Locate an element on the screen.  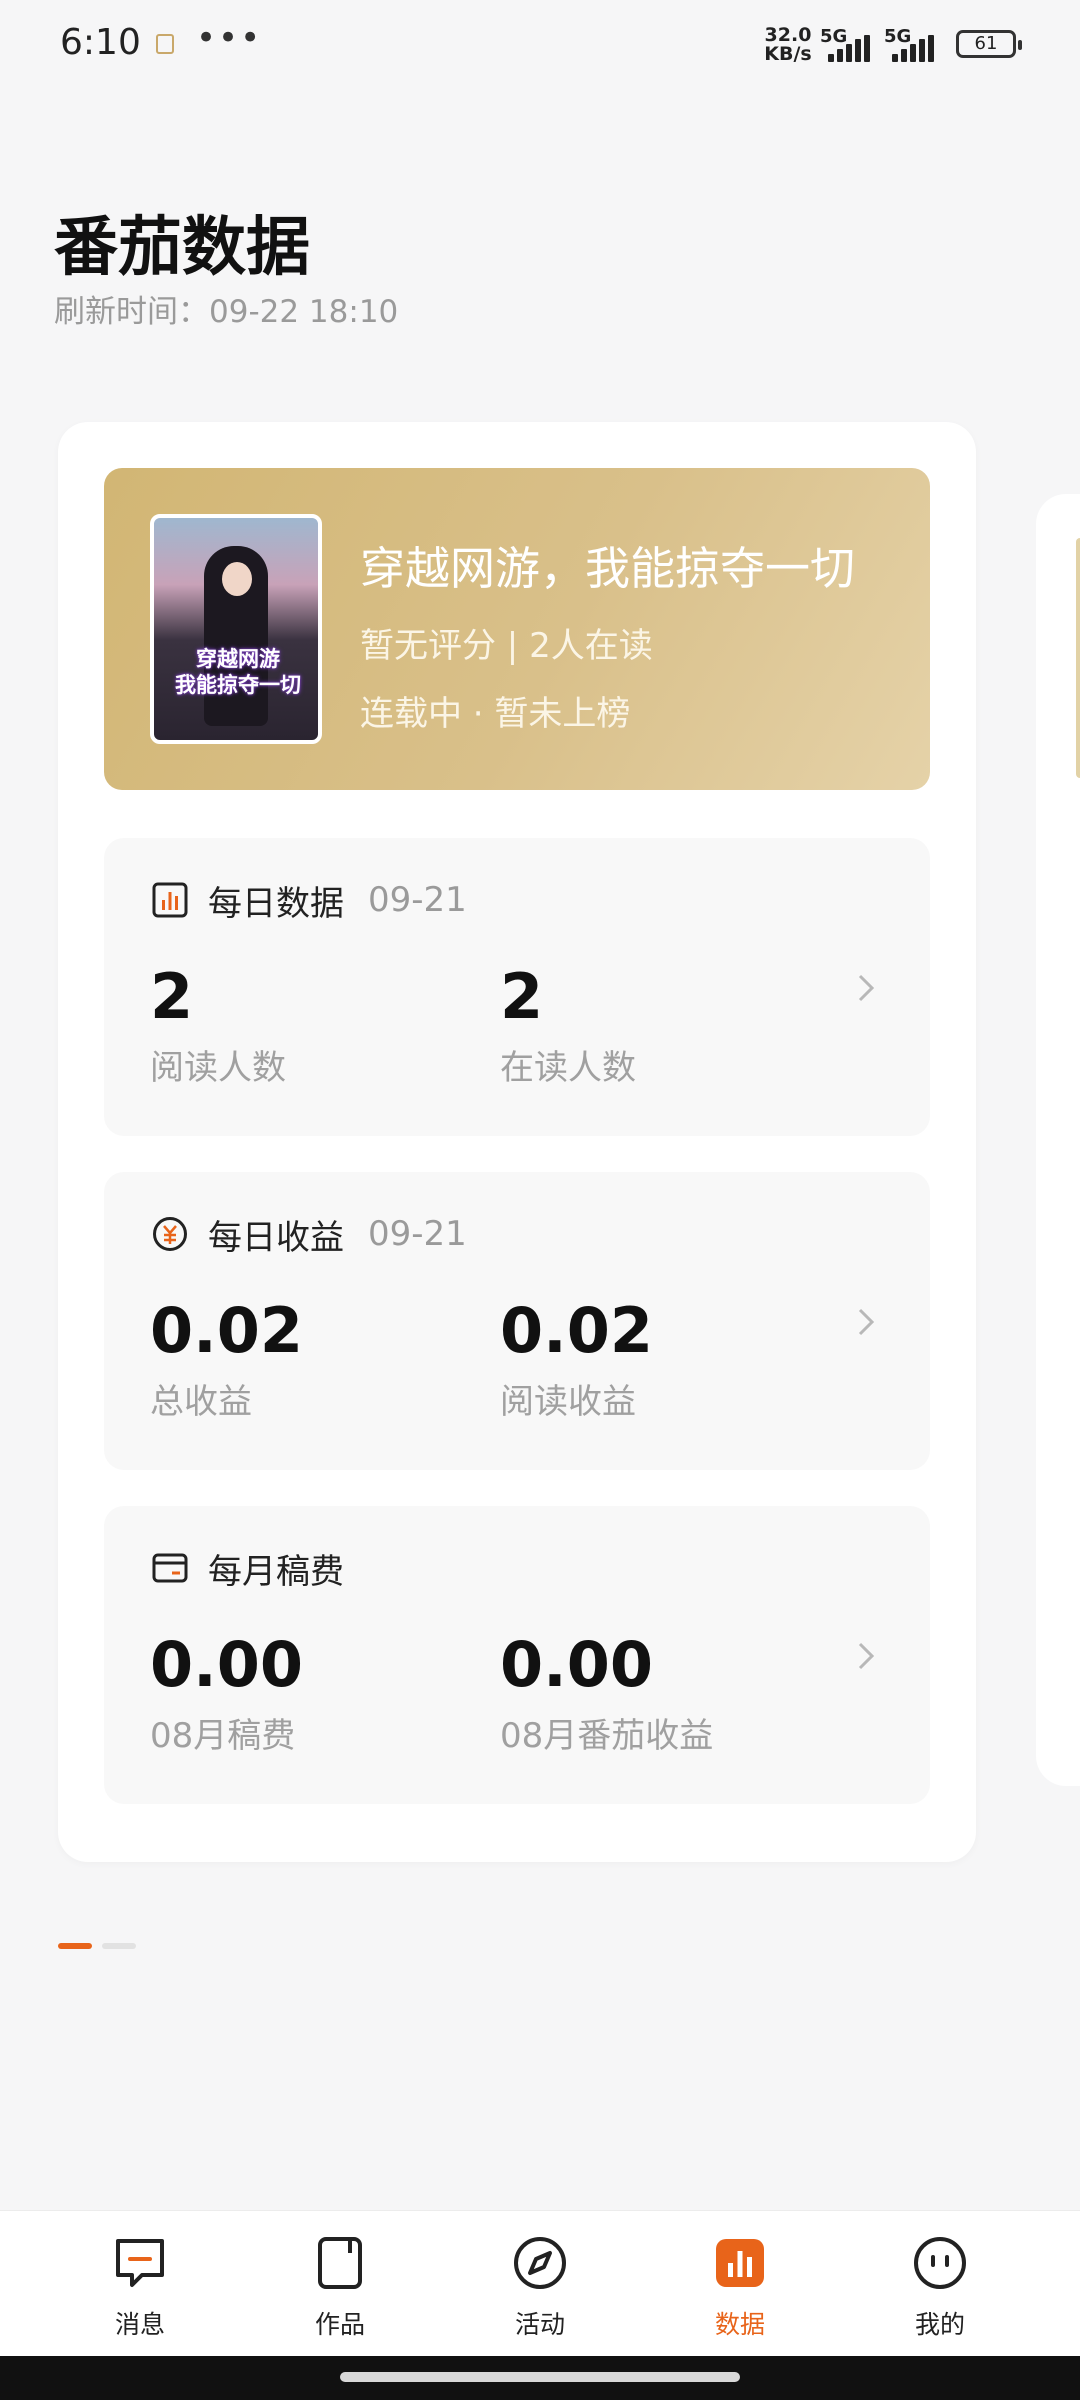
status-time: 6:10 is located at coordinates (100, 42).